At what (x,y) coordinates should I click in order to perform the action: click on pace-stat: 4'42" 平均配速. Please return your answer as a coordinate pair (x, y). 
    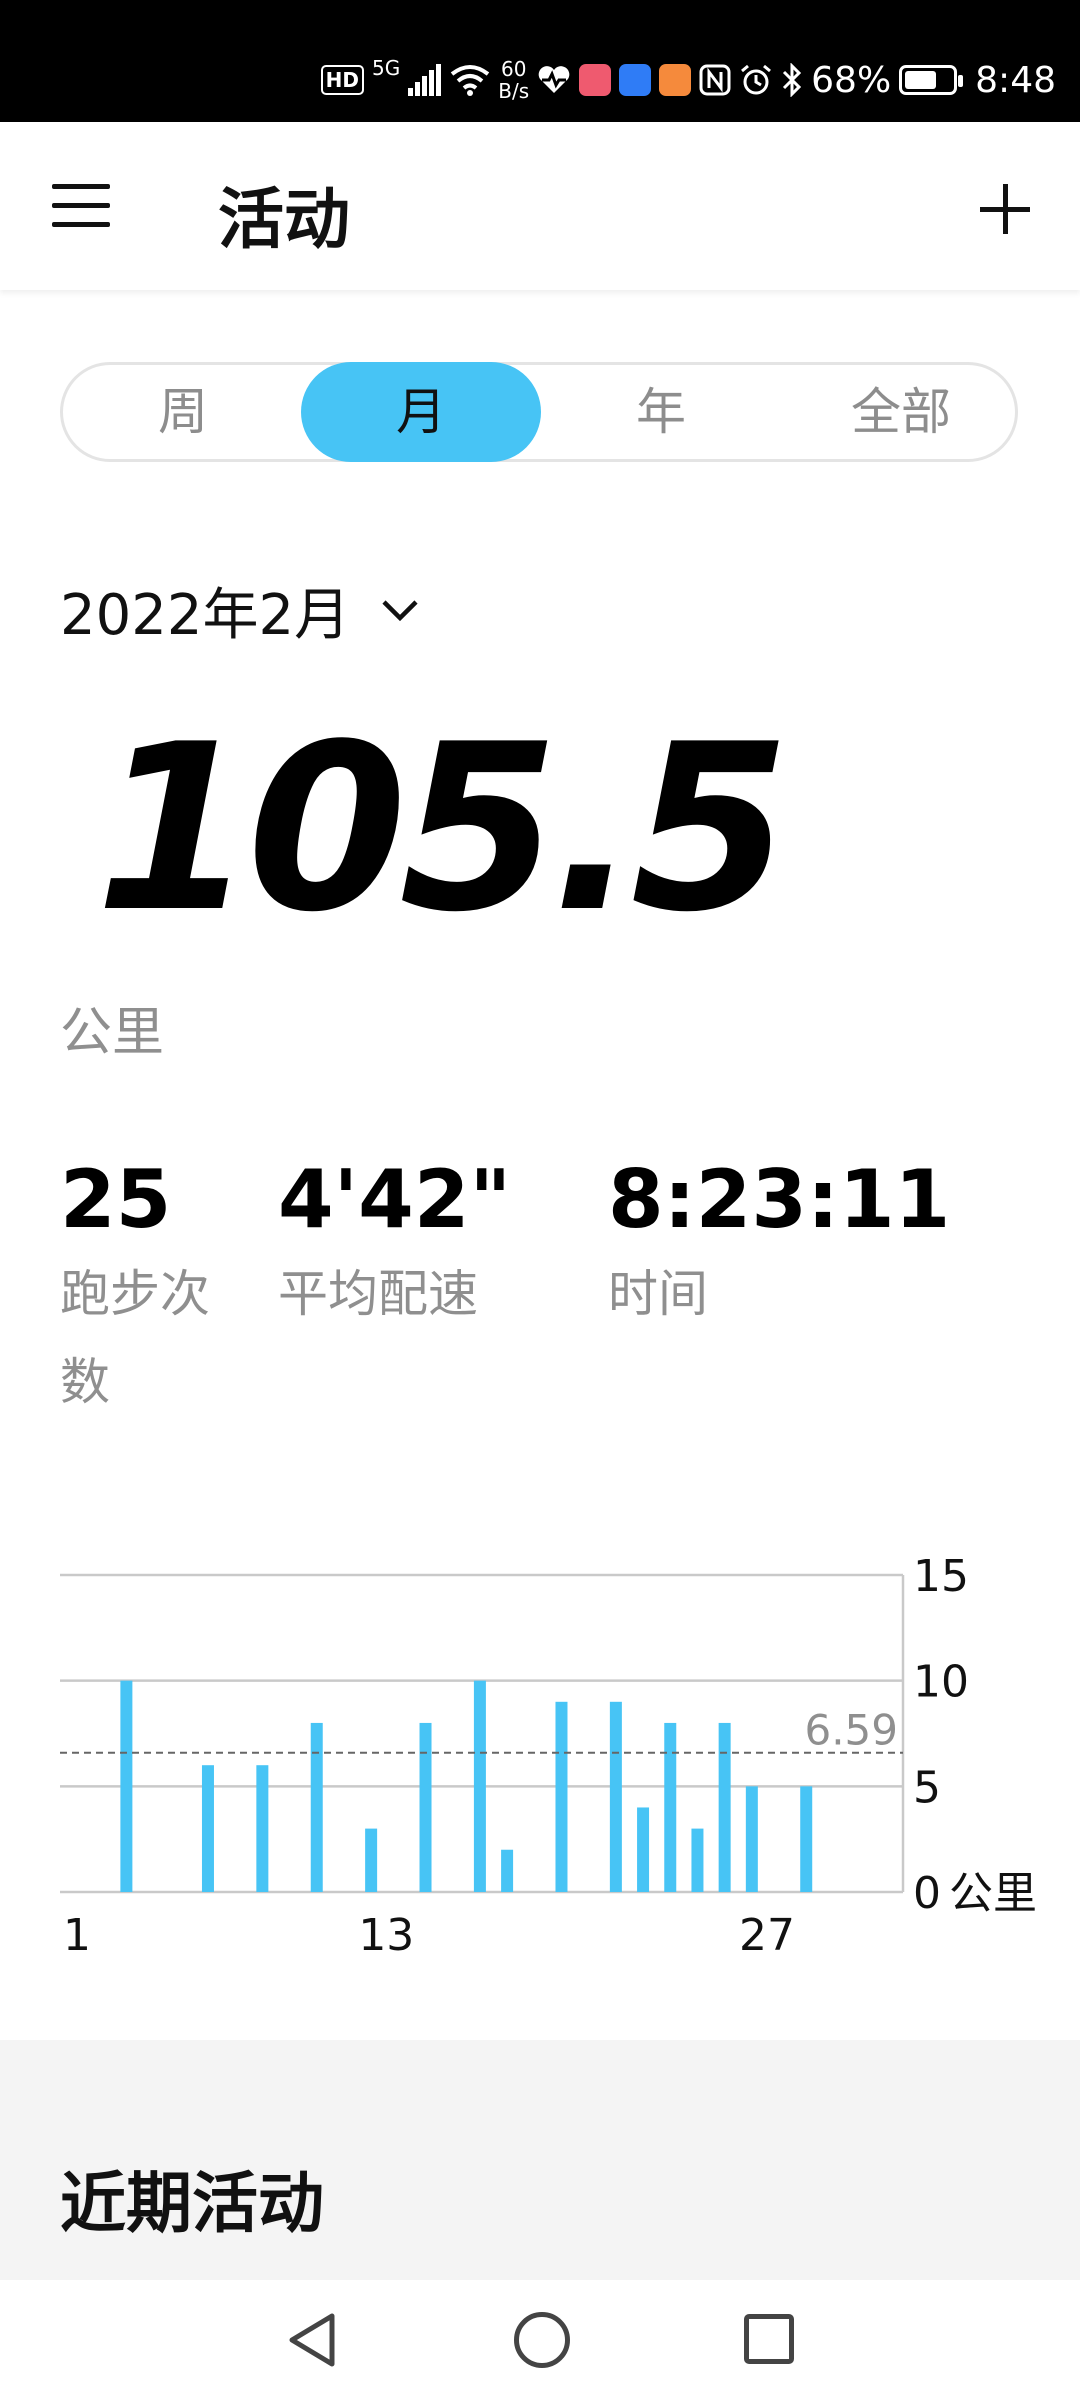
    Looking at the image, I should click on (394, 1244).